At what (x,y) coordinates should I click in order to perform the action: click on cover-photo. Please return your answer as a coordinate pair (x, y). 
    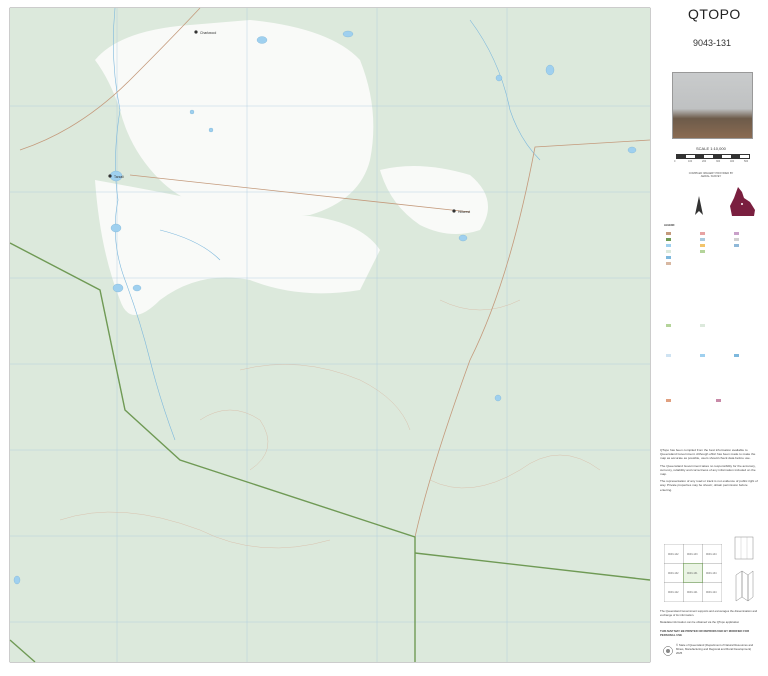
    Looking at the image, I should click on (712, 105).